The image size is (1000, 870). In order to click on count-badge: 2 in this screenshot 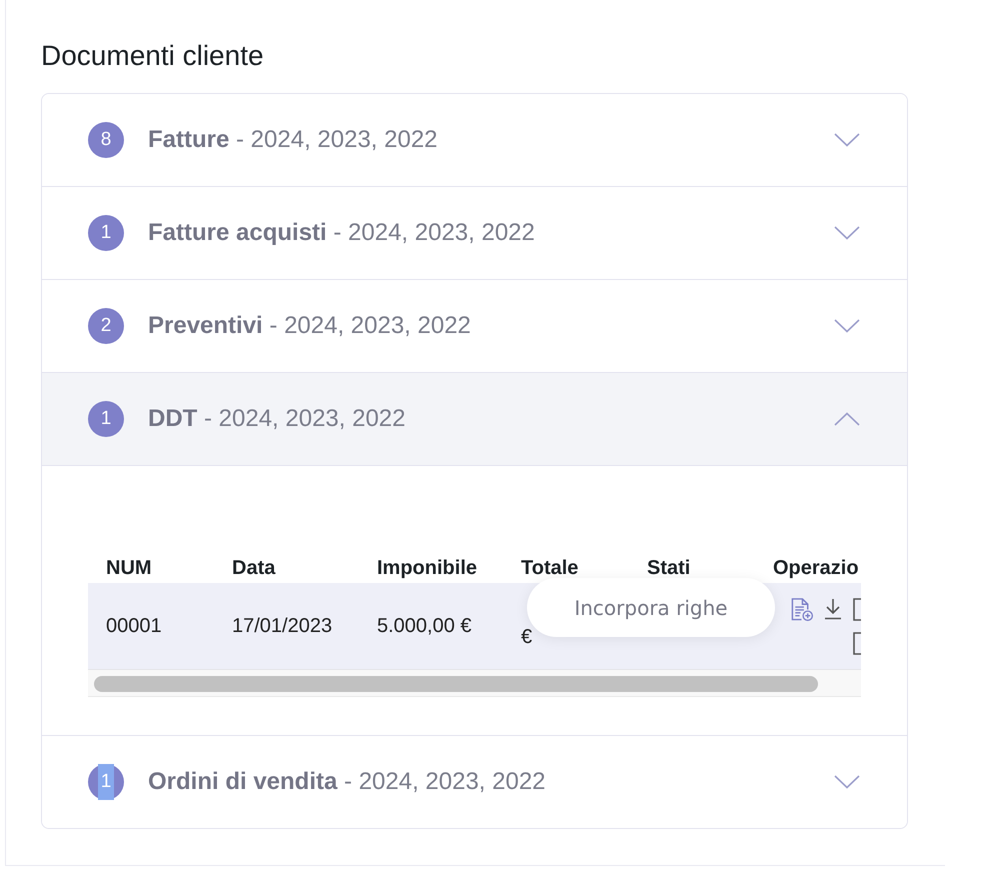, I will do `click(106, 326)`.